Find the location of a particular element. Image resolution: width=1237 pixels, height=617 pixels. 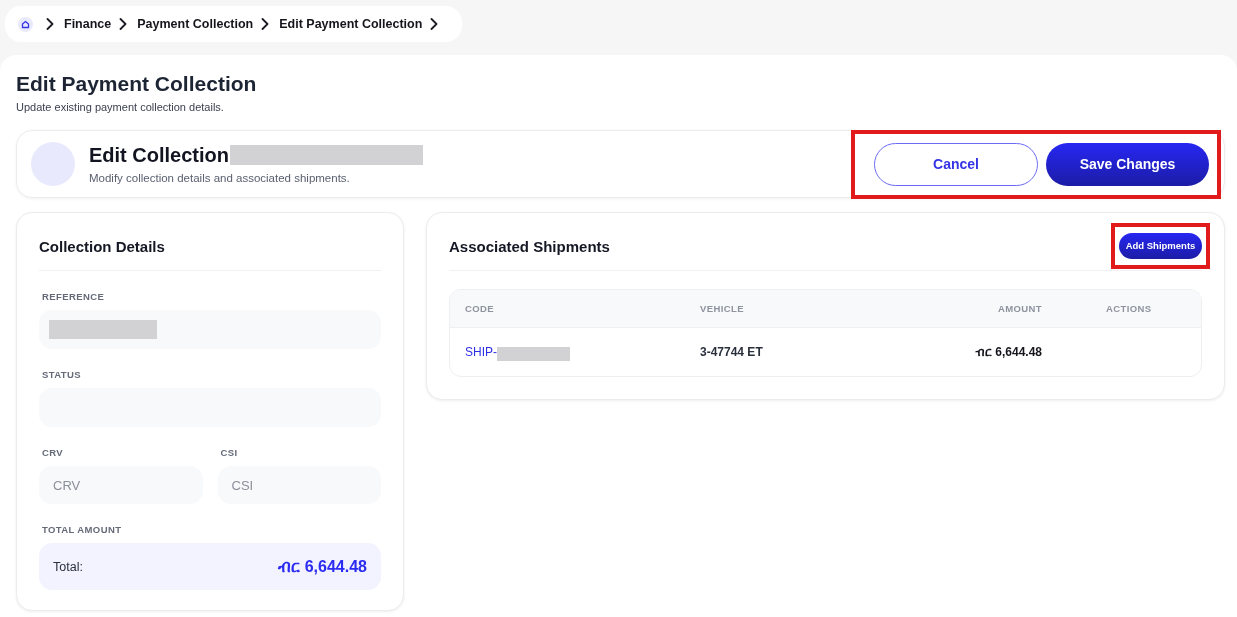

card-title: Collection Details is located at coordinates (102, 246).